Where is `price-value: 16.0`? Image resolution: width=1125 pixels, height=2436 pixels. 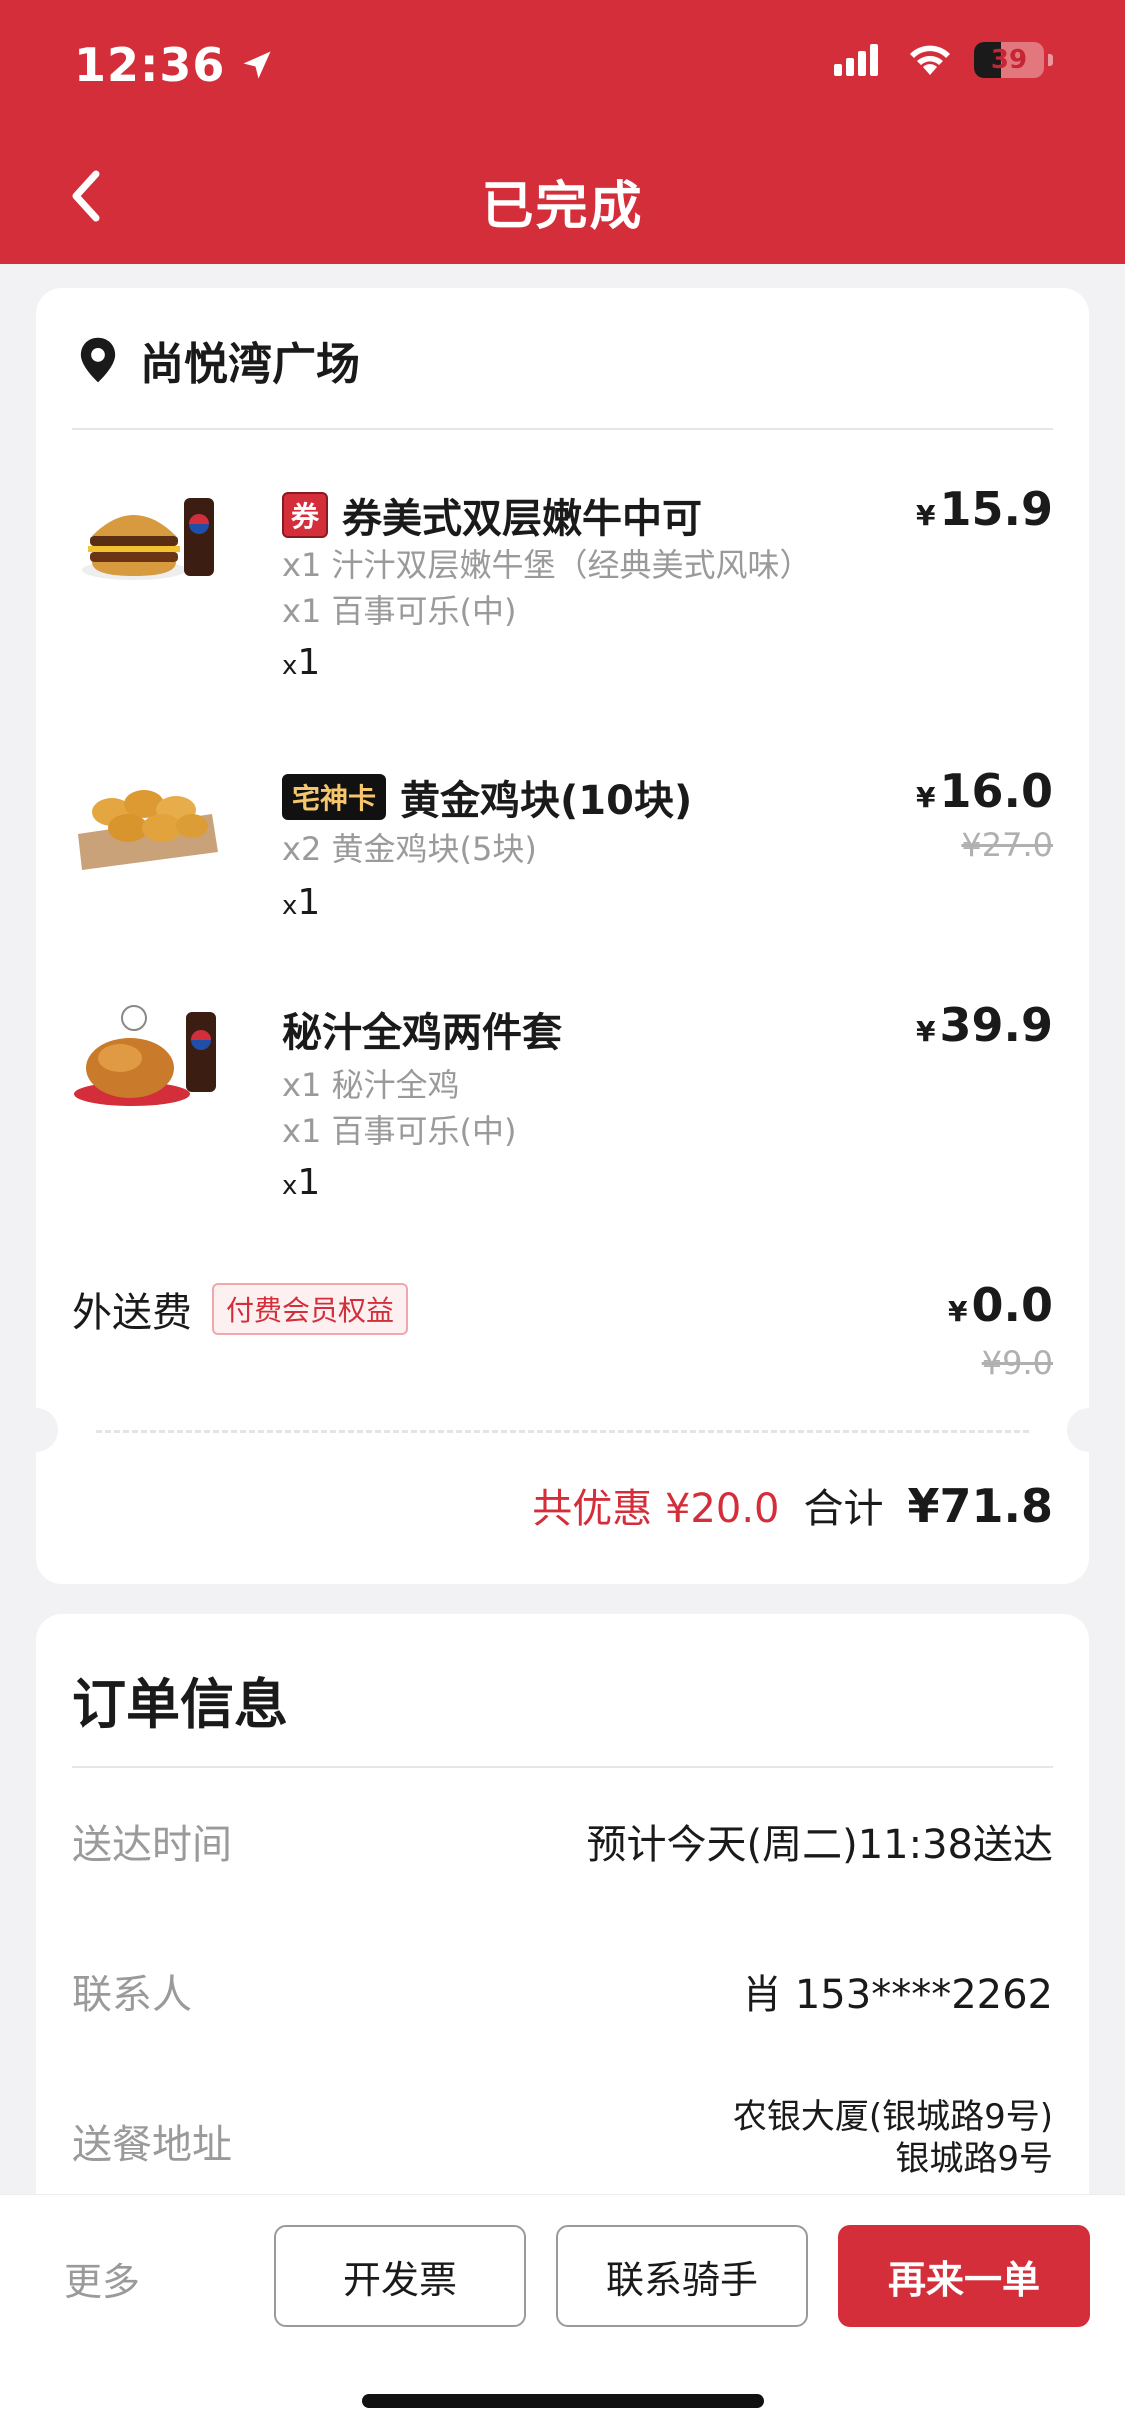 price-value: 16.0 is located at coordinates (996, 791).